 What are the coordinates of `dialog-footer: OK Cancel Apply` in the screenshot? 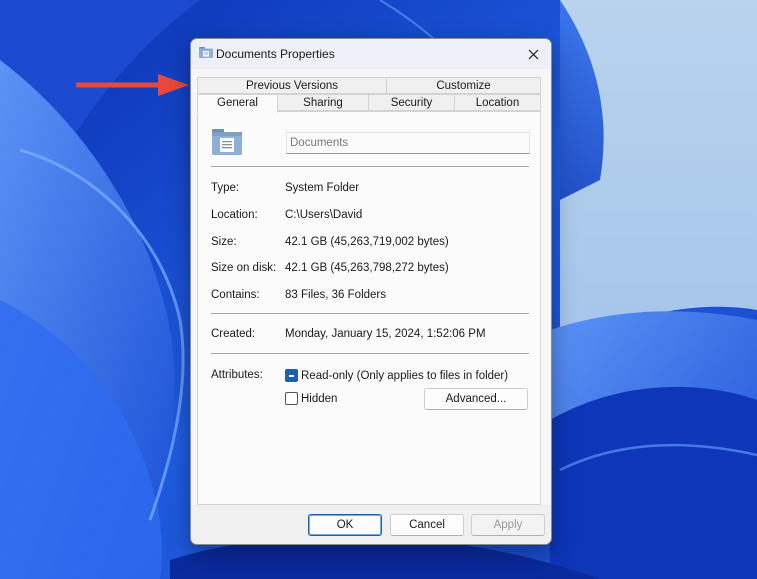 It's located at (371, 524).